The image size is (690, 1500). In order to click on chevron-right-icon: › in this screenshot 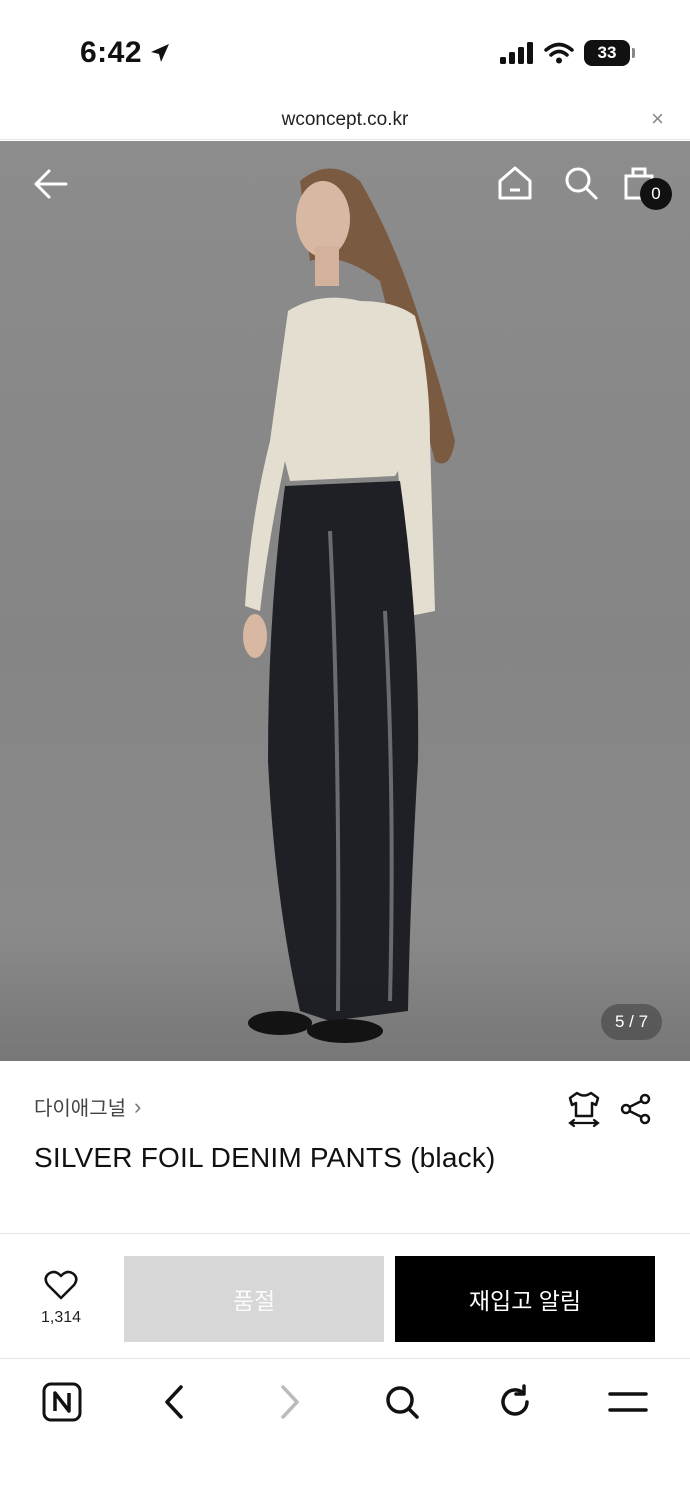, I will do `click(138, 1106)`.